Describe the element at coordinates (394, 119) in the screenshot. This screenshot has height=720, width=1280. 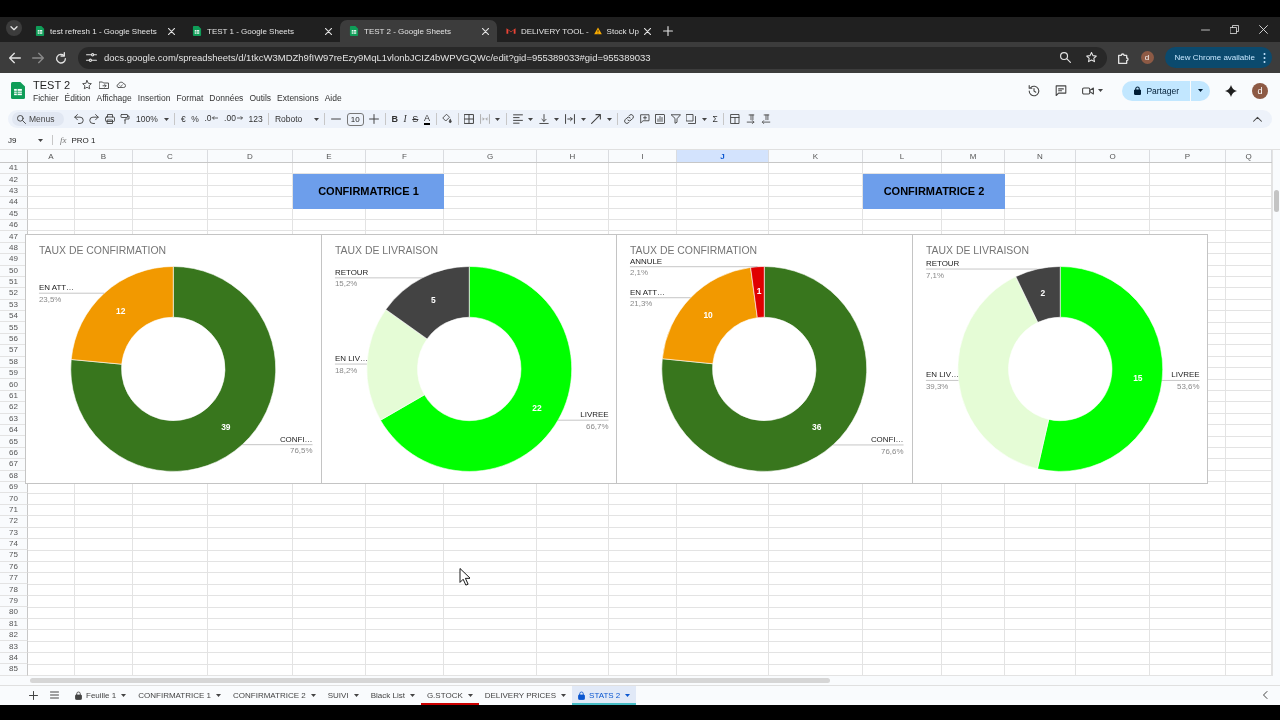
I see `bold-button: B` at that location.